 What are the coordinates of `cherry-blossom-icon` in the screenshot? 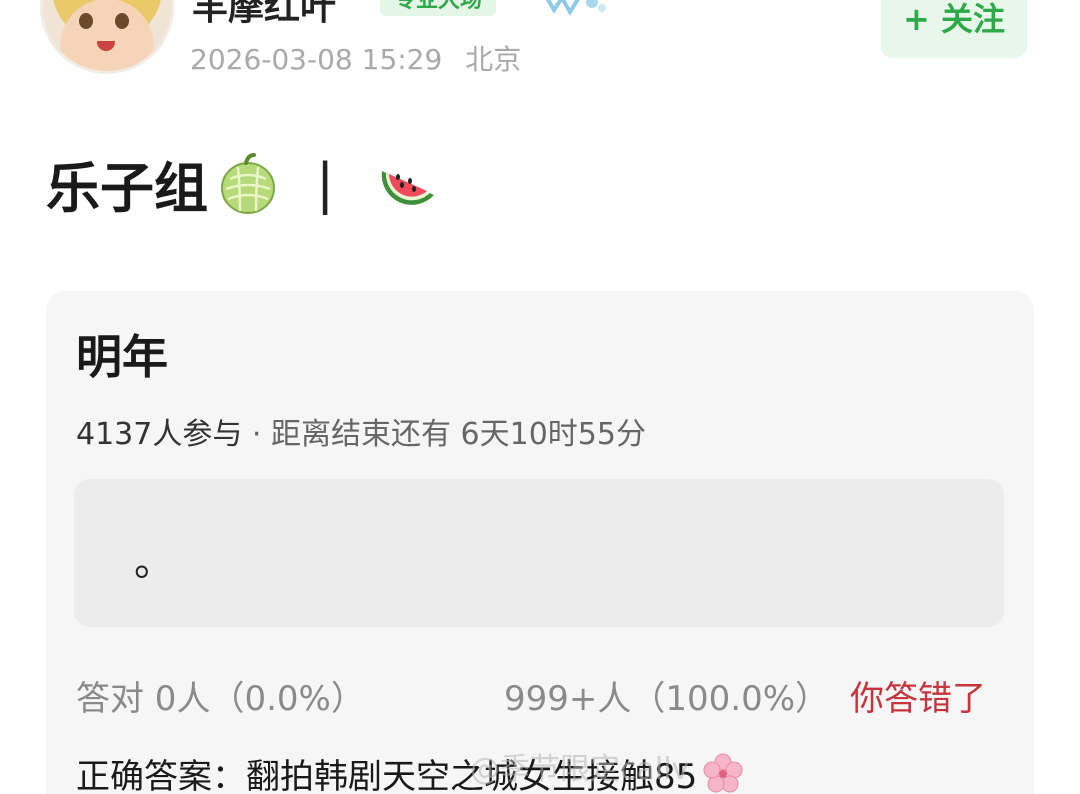 It's located at (723, 772).